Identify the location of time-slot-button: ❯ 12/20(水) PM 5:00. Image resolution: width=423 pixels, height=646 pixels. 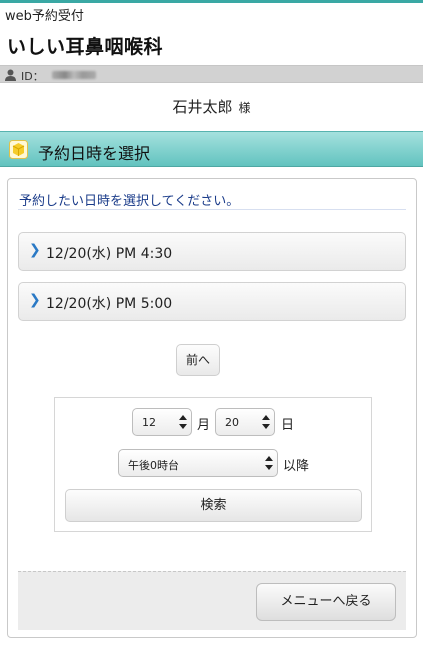
(212, 301).